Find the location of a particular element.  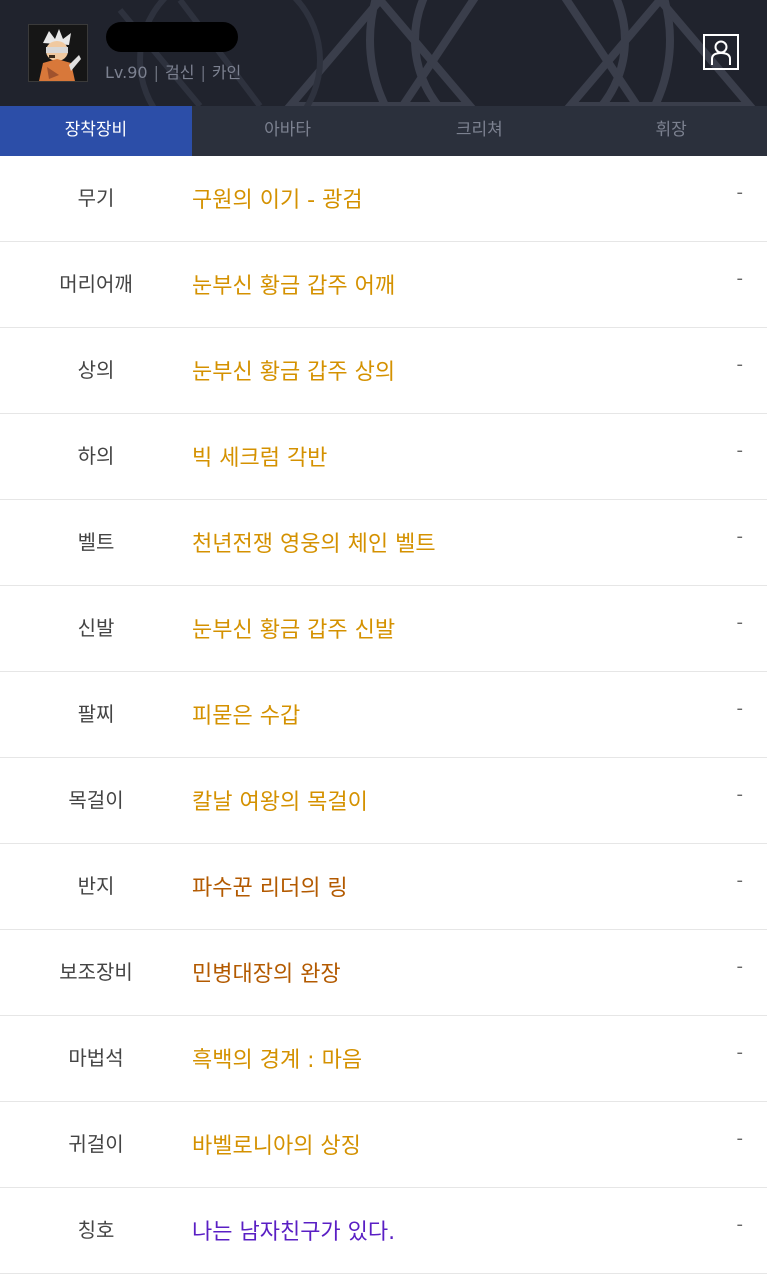

equipment-tabs: 장착장비 아바타 크리쳐 휘장 is located at coordinates (383, 131).